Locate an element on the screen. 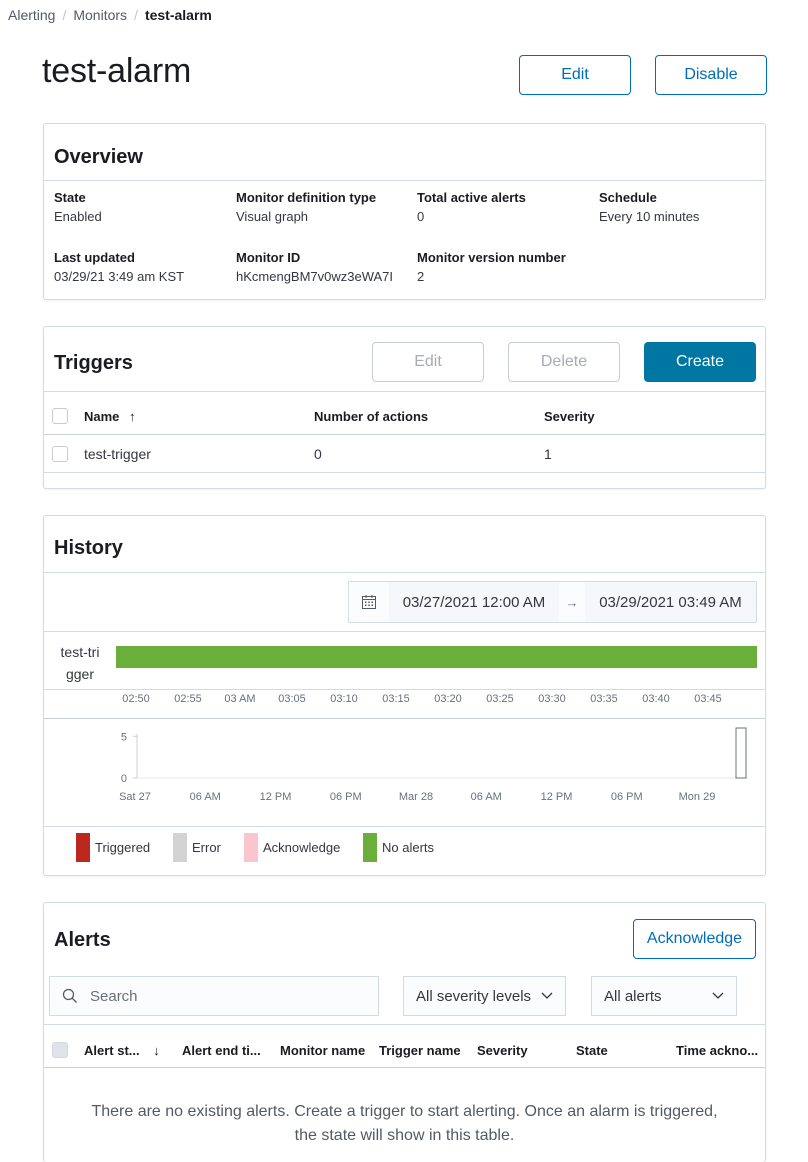 This screenshot has width=808, height=1162. x-tick-label: Sat 27 is located at coordinates (135, 797).